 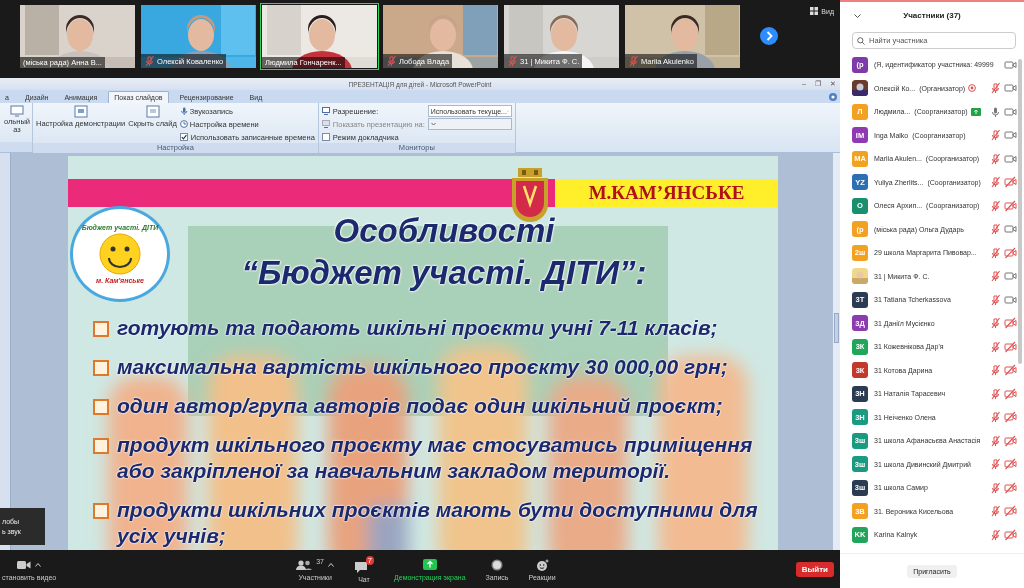 I want to click on screen-icon, so click(x=17, y=111).